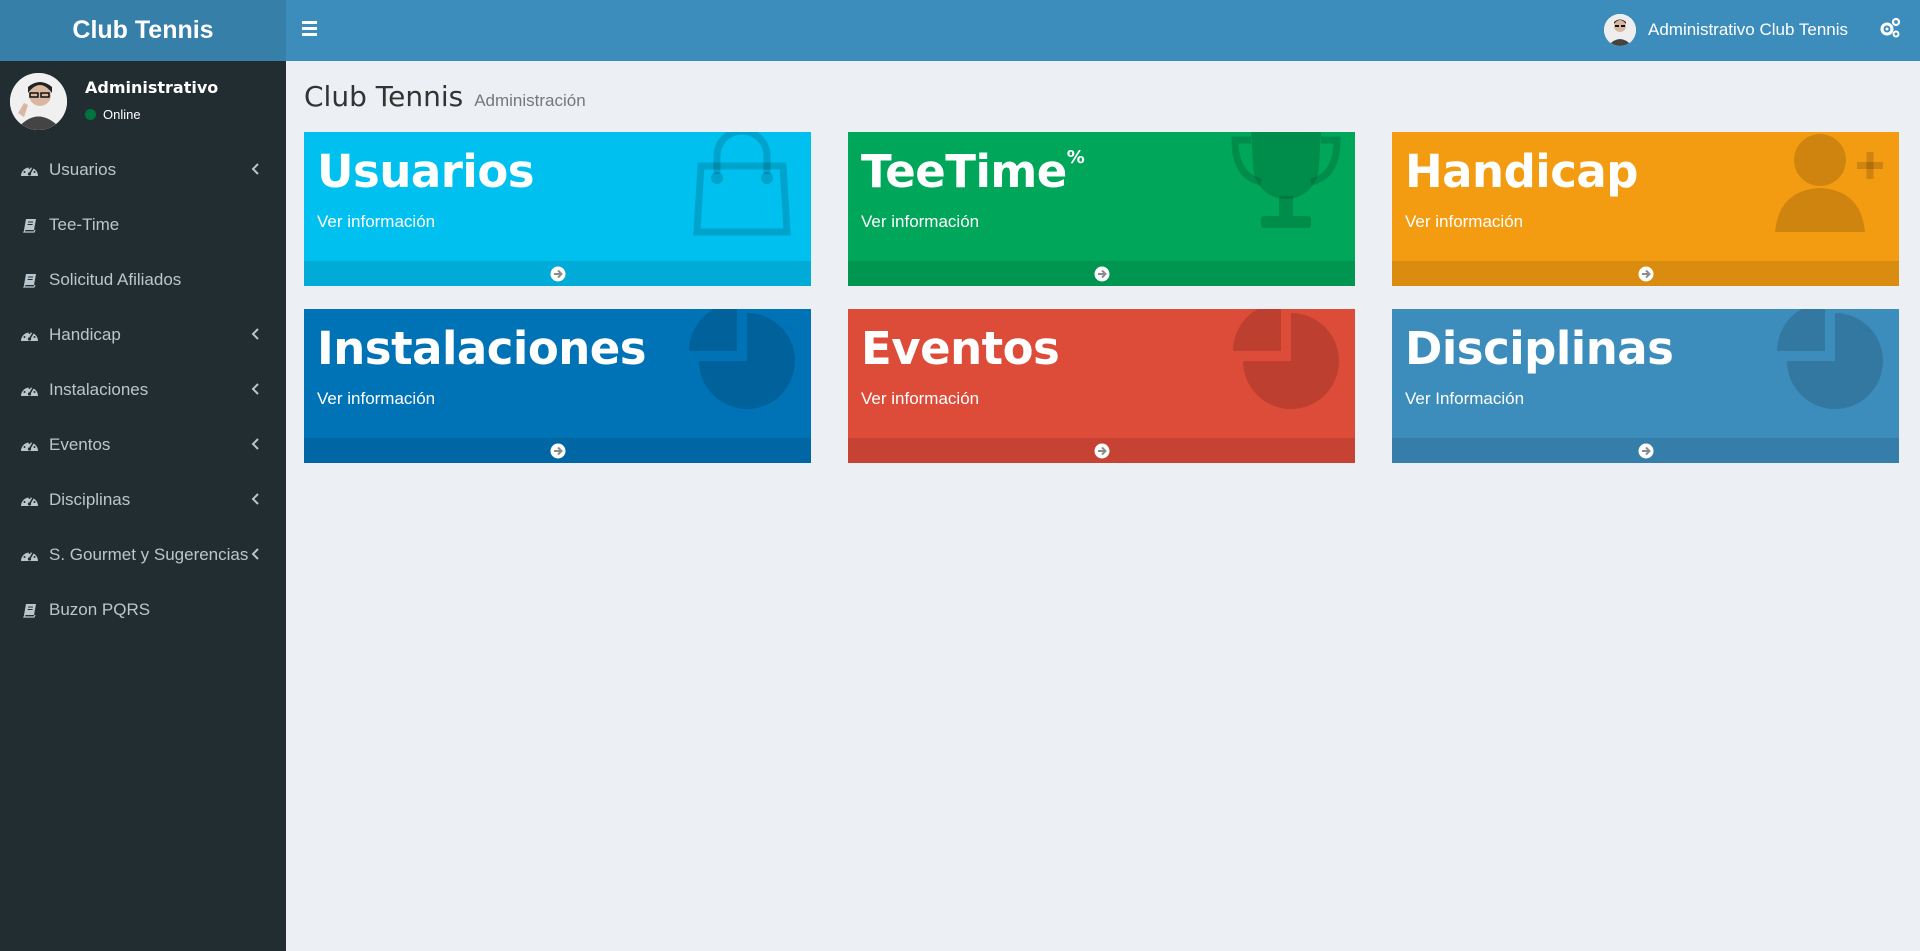 Image resolution: width=1920 pixels, height=951 pixels. I want to click on sidebar-item-usuarios: Usuarios, so click(143, 169).